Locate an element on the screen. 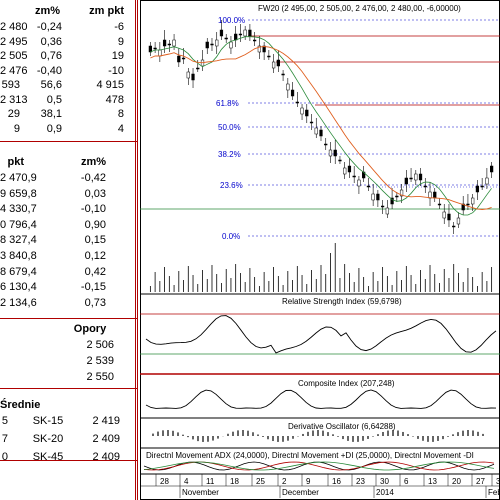  list-item: 2 539 is located at coordinates (69, 361).